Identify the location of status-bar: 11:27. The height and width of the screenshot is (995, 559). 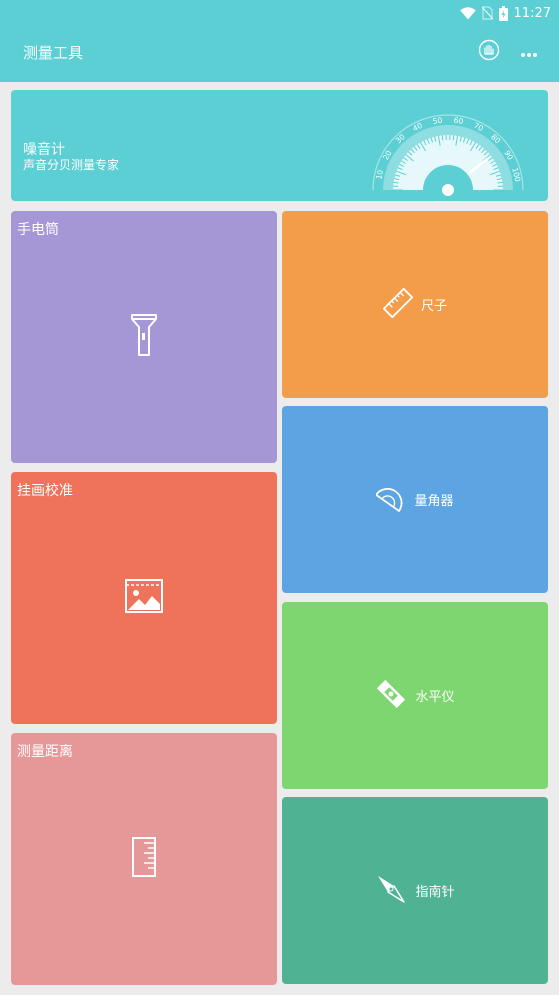
(505, 13).